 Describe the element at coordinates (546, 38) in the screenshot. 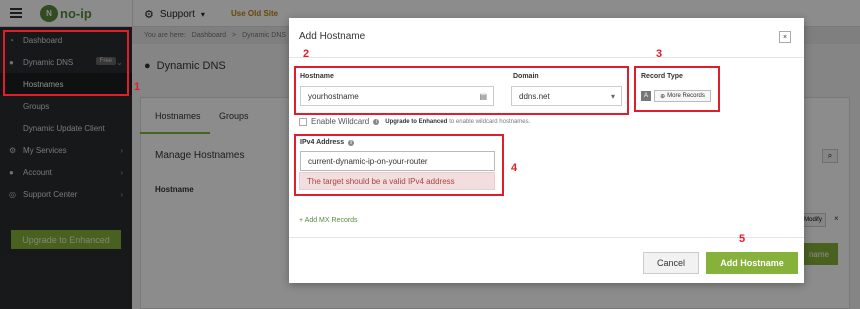

I see `modal-header: Add Hostname ×` at that location.